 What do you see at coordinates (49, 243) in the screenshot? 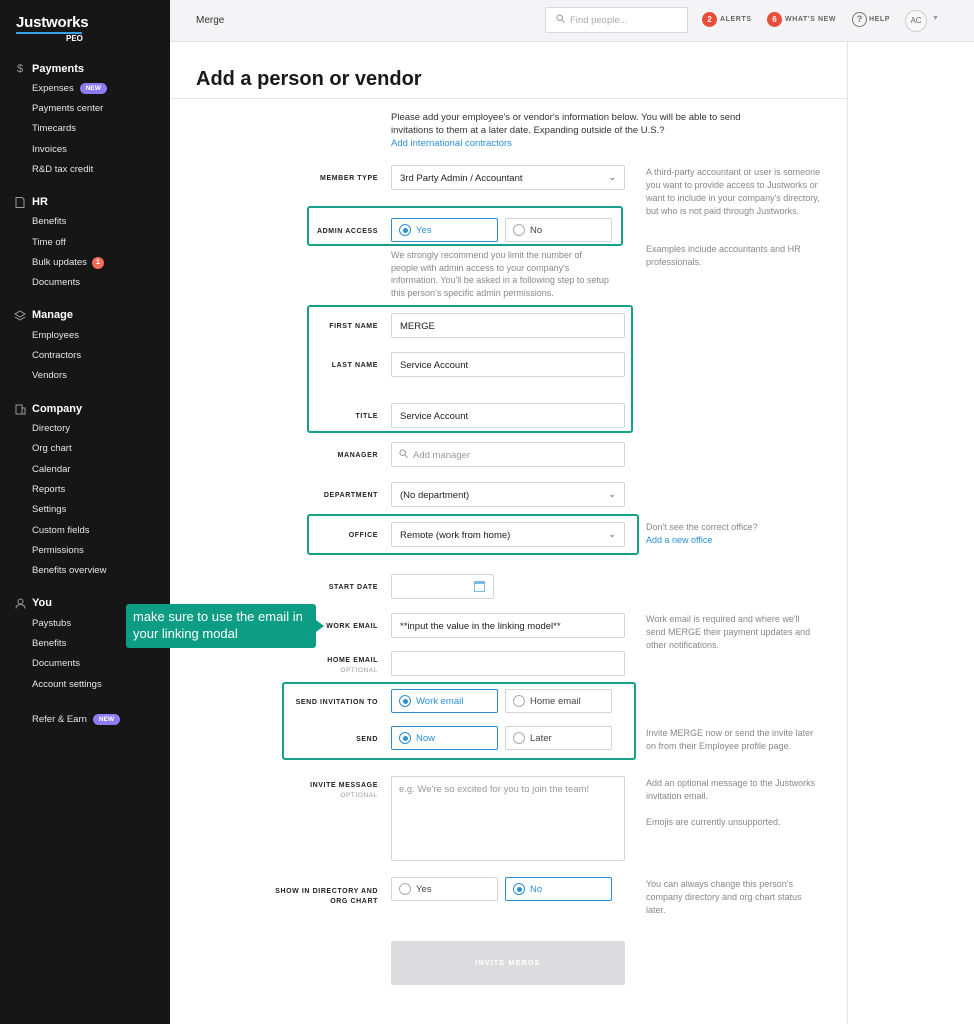
I see `sidebar-item-time-off: Time off` at bounding box center [49, 243].